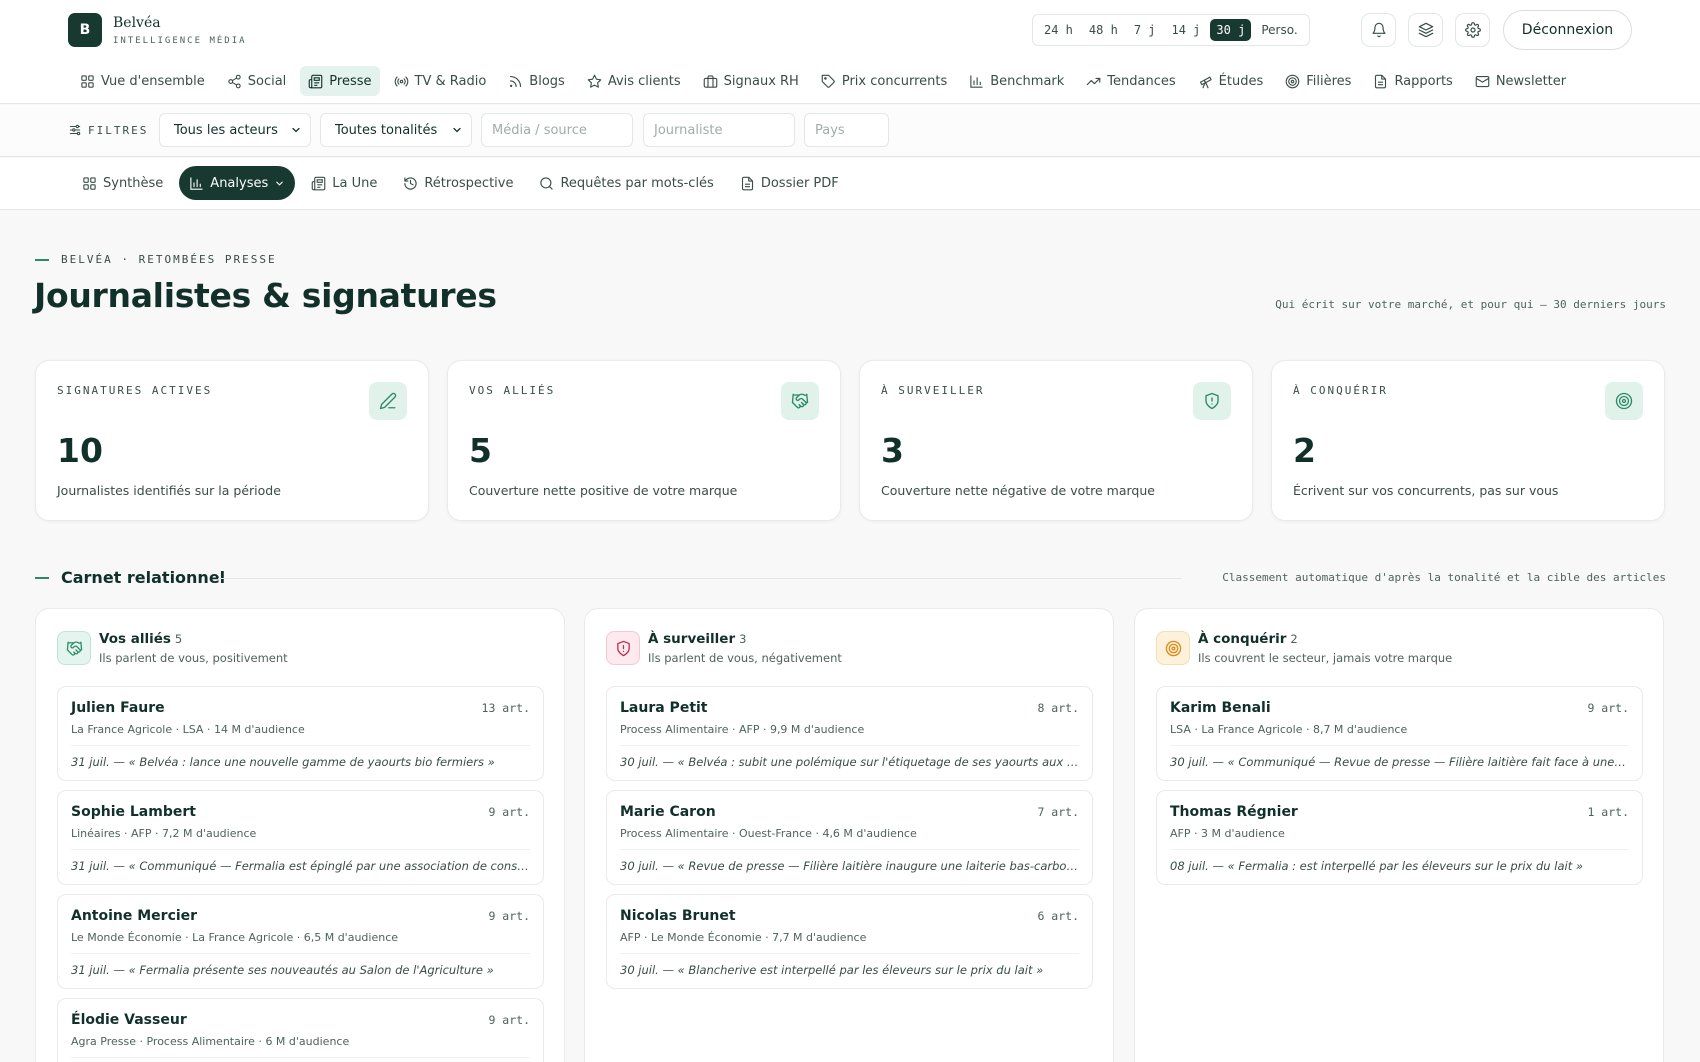 The image size is (1700, 1062). What do you see at coordinates (122, 183) in the screenshot?
I see `tab-synthese: Synthèse` at bounding box center [122, 183].